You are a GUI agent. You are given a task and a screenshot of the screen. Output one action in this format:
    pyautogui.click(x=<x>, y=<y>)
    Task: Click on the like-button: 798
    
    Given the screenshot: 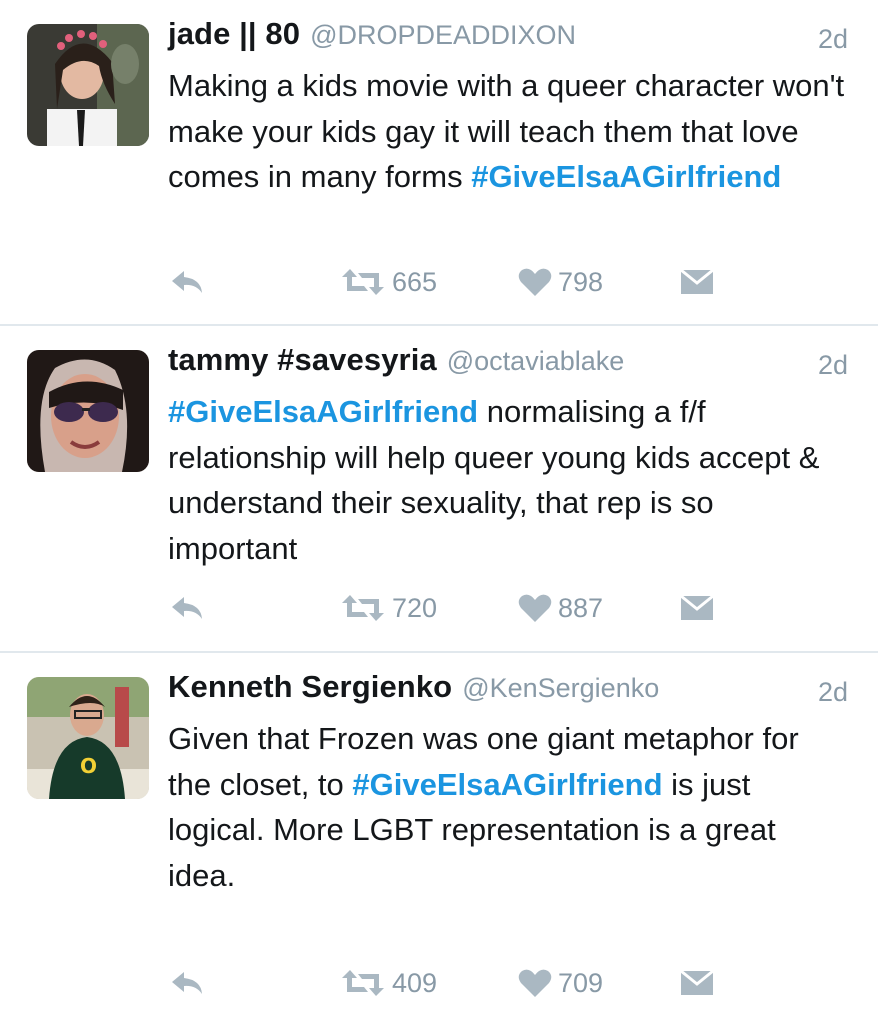 What is the action you would take?
    pyautogui.click(x=560, y=282)
    